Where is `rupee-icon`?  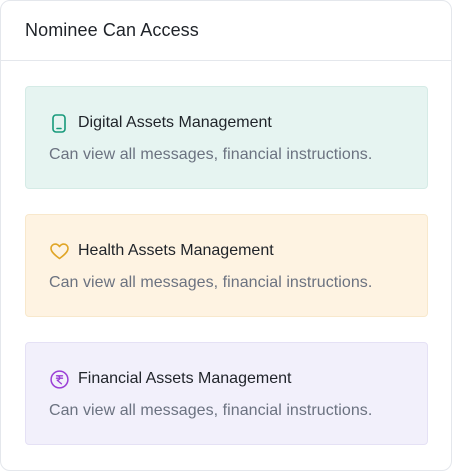
rupee-icon is located at coordinates (59, 379).